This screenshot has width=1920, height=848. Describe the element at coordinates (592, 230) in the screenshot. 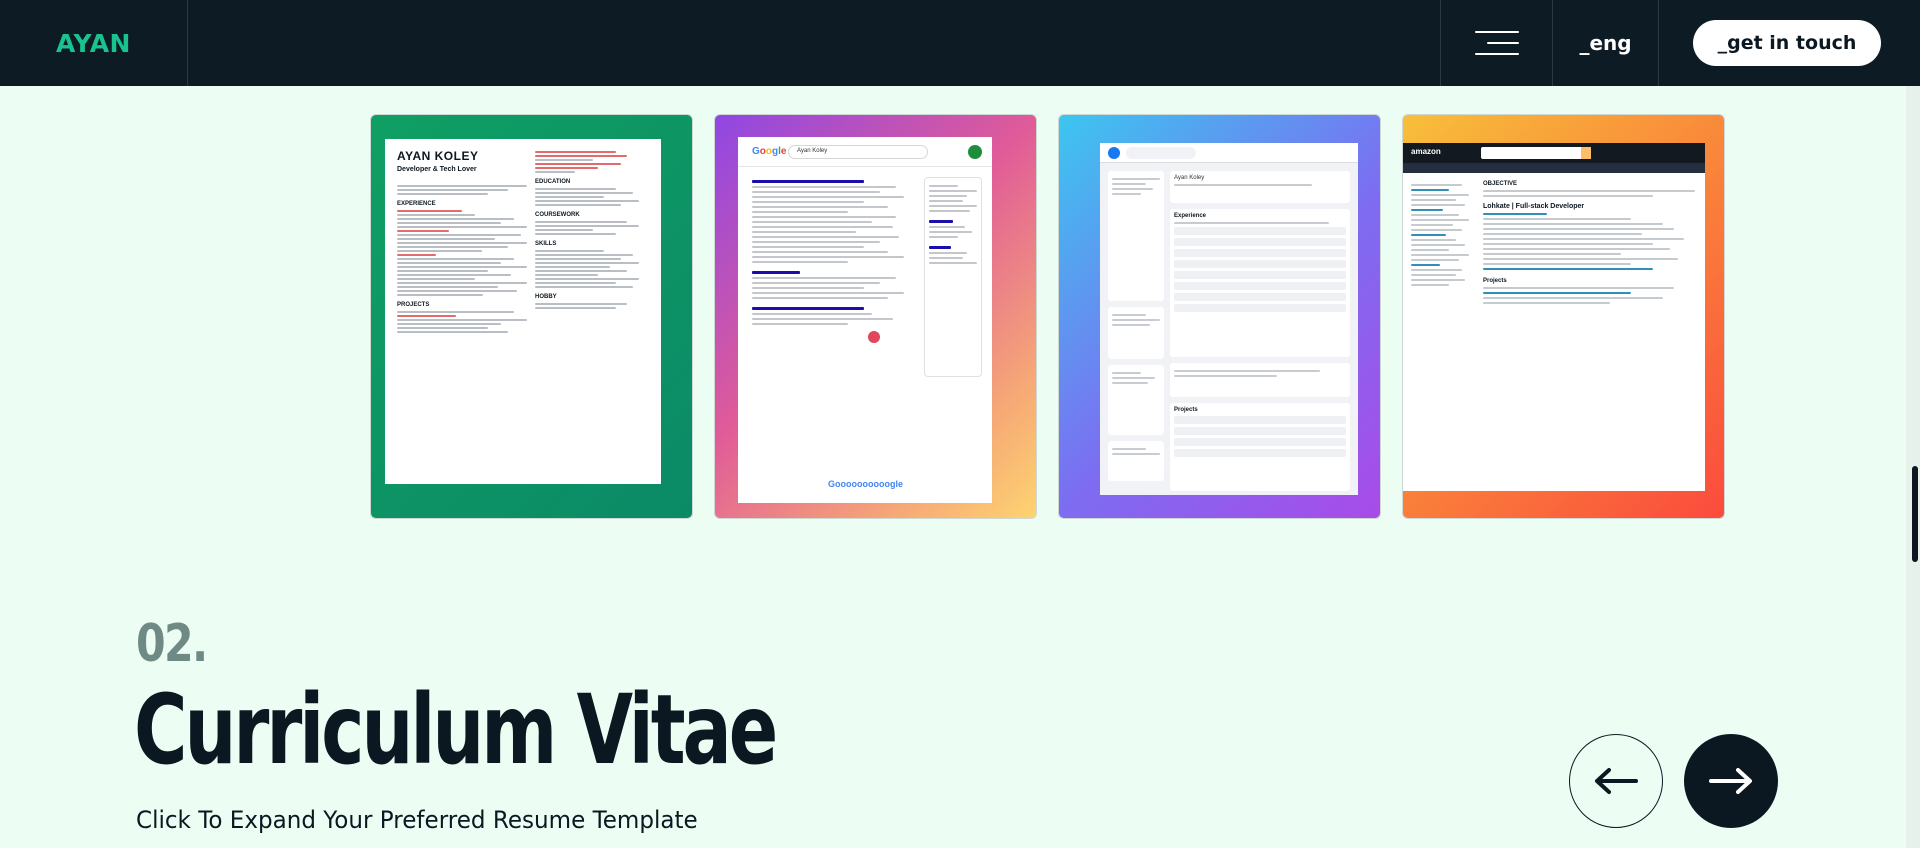

I see `preview-right-column: EDUCATION COURSEWORK SKILLS HOBBY` at that location.